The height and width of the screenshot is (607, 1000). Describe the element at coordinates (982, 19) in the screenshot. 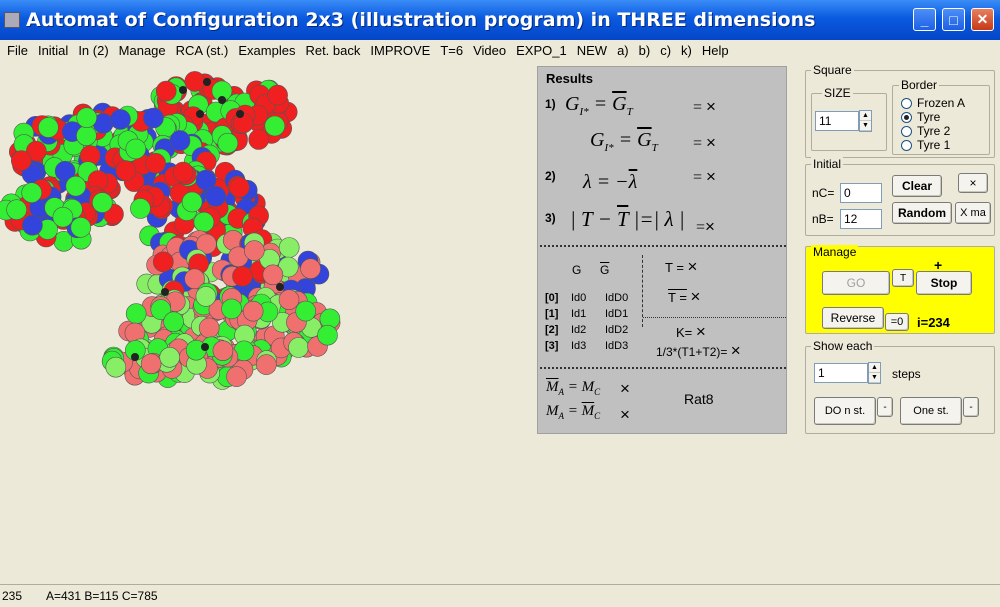

I see `close-button: ✕` at that location.